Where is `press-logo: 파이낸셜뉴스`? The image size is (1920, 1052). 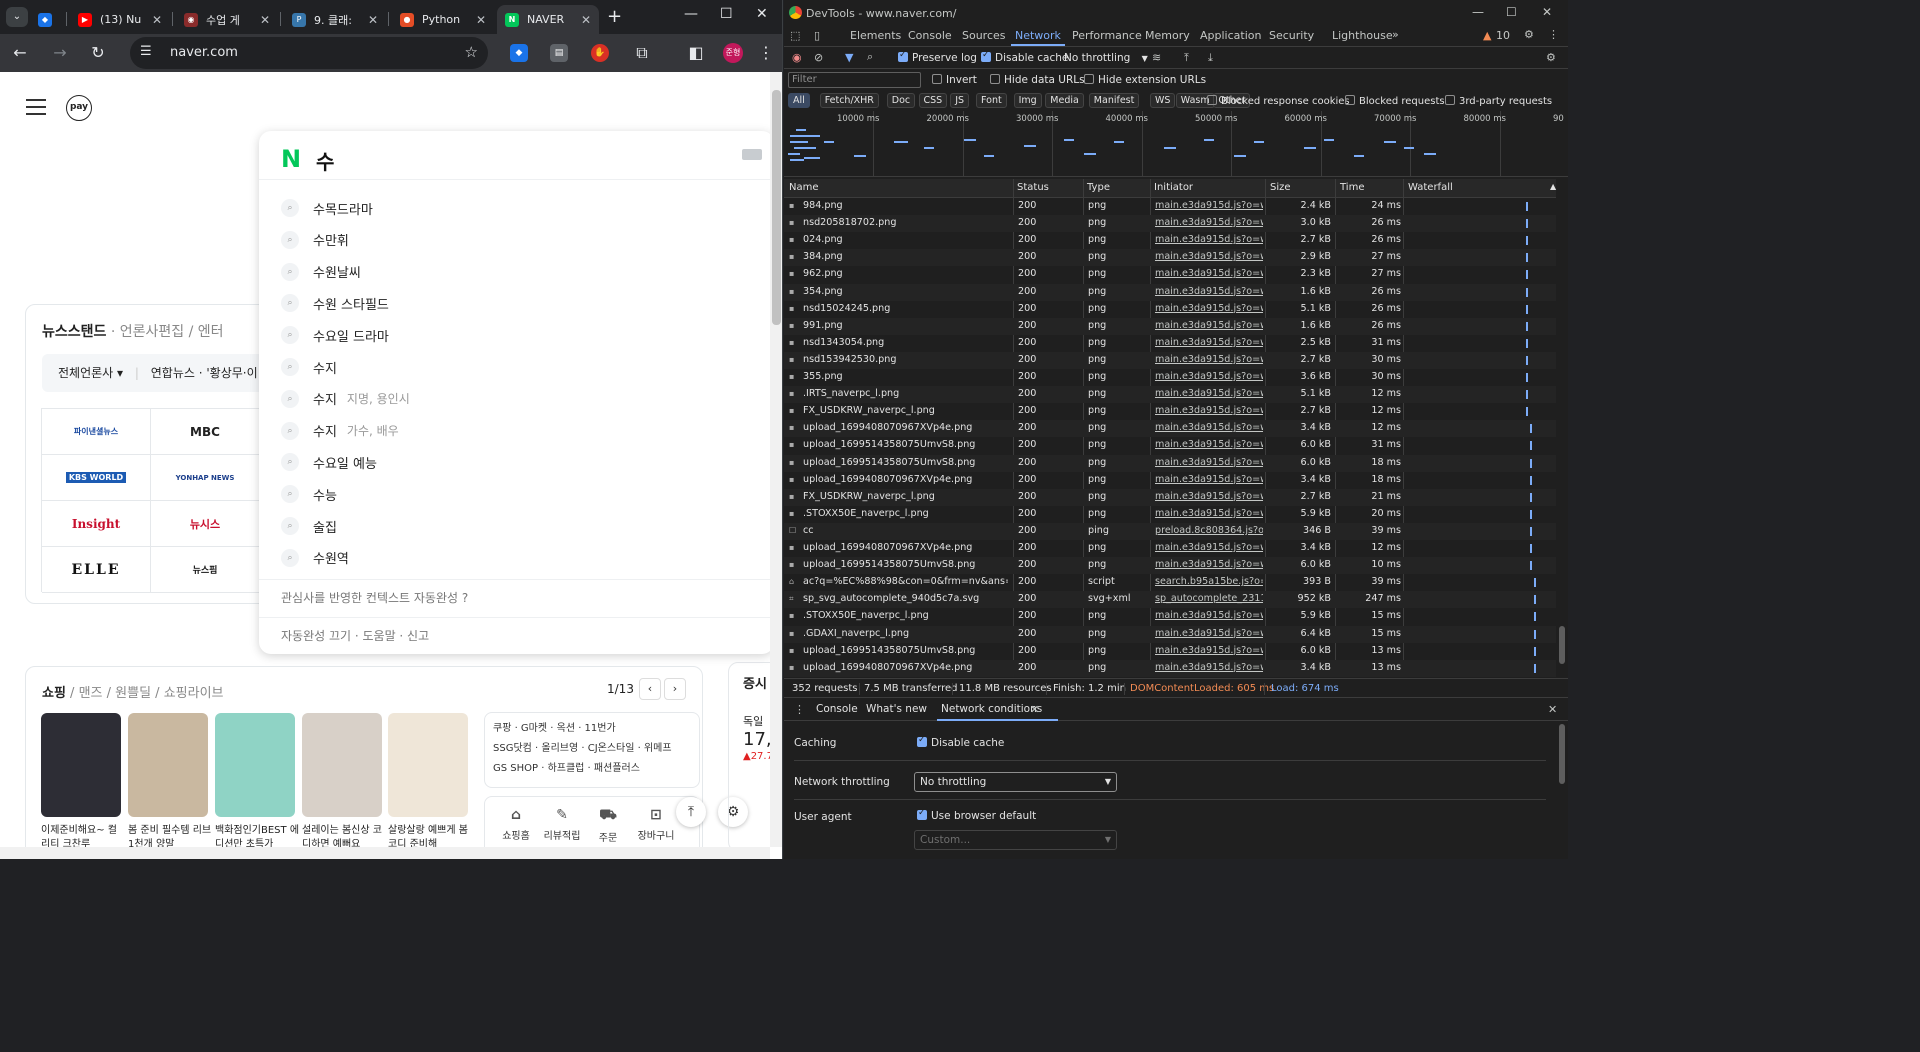 press-logo: 파이낸셜뉴스 is located at coordinates (96, 432).